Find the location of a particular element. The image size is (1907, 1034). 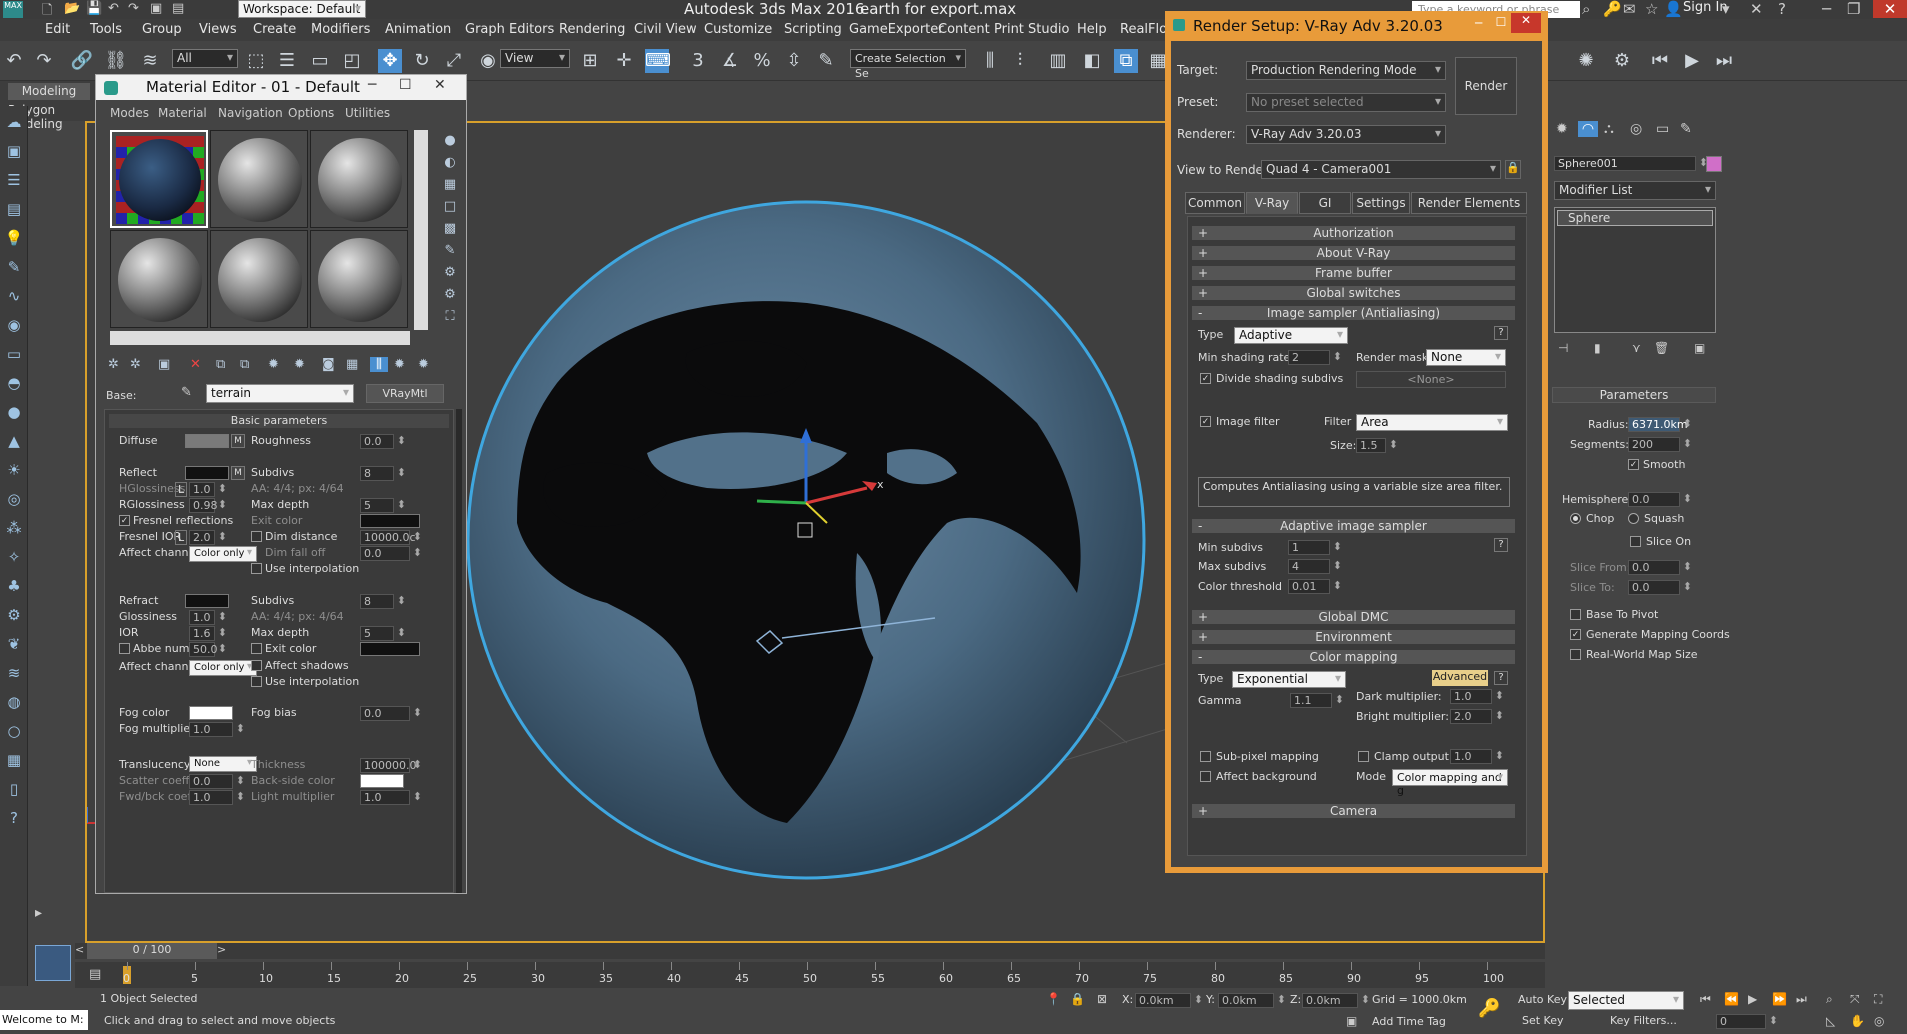

place-icon: ◉ is located at coordinates (488, 61).